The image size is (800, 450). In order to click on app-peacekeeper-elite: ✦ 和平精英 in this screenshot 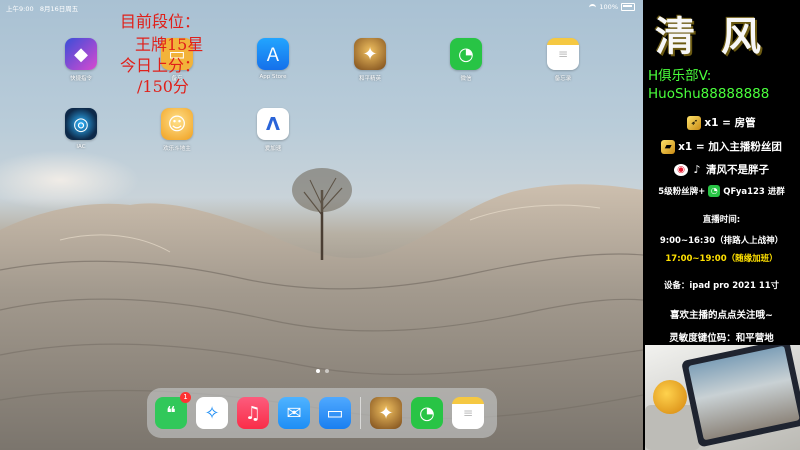, I will do `click(370, 60)`.